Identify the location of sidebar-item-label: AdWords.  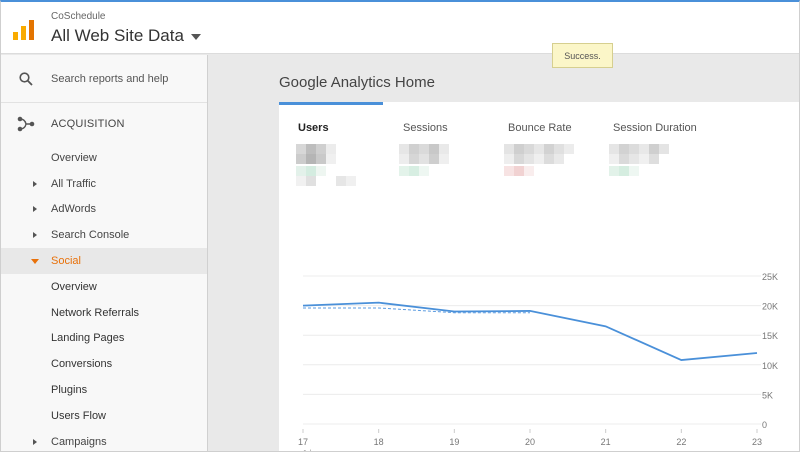
(74, 209).